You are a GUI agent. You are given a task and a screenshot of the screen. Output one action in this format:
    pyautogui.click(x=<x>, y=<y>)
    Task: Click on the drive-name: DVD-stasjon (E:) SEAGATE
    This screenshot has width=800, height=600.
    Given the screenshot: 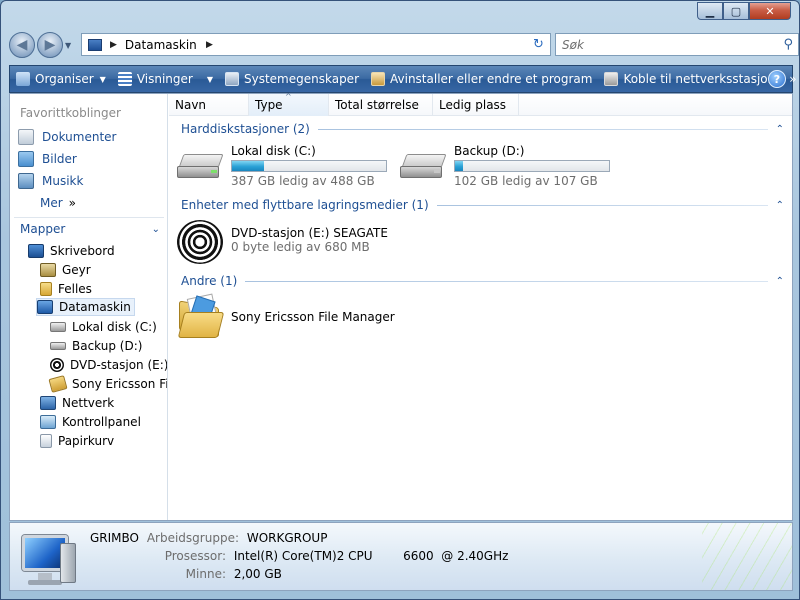 What is the action you would take?
    pyautogui.click(x=309, y=233)
    